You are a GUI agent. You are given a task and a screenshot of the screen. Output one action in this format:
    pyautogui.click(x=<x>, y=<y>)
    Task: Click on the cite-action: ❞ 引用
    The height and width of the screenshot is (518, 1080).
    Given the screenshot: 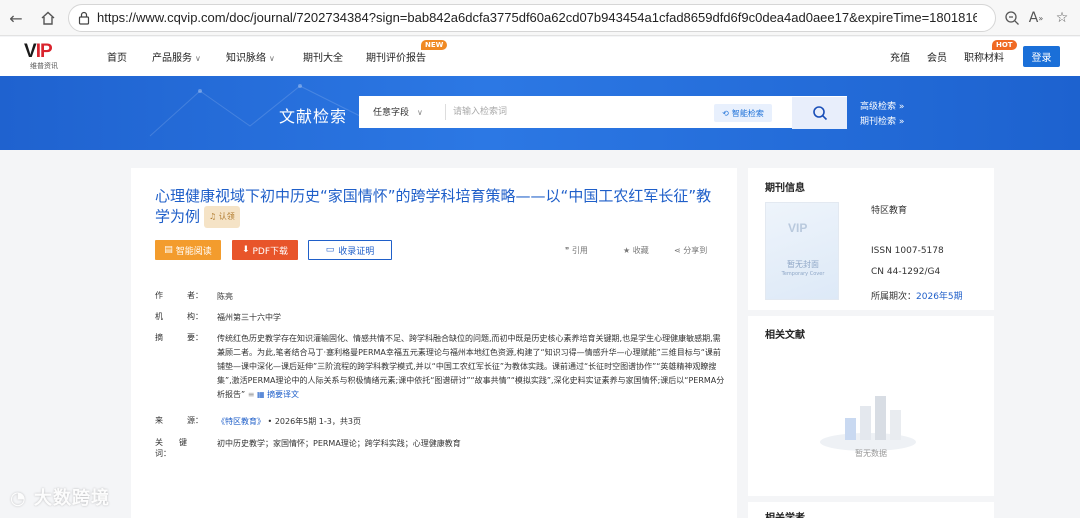 What is the action you would take?
    pyautogui.click(x=576, y=250)
    